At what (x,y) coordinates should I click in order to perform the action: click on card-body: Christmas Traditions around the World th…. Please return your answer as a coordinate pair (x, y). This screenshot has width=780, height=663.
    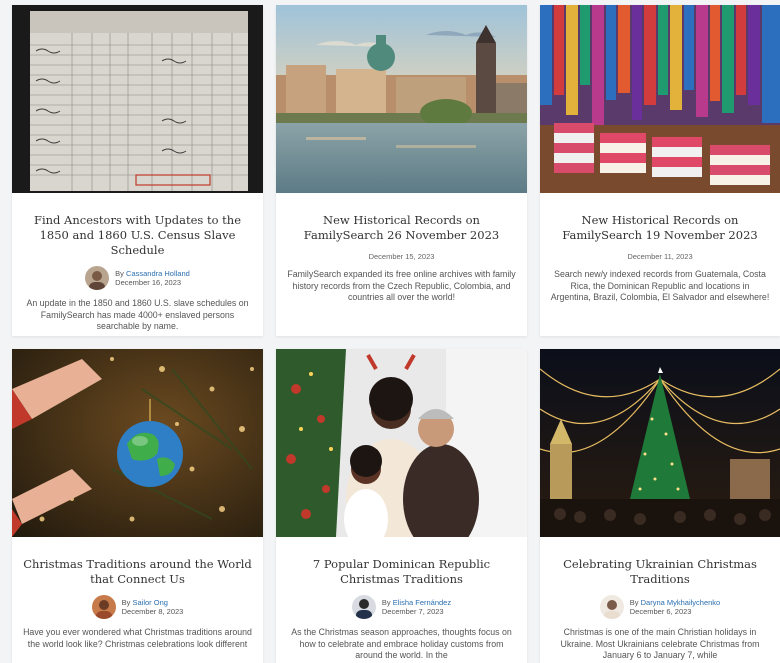
    Looking at the image, I should click on (137, 600).